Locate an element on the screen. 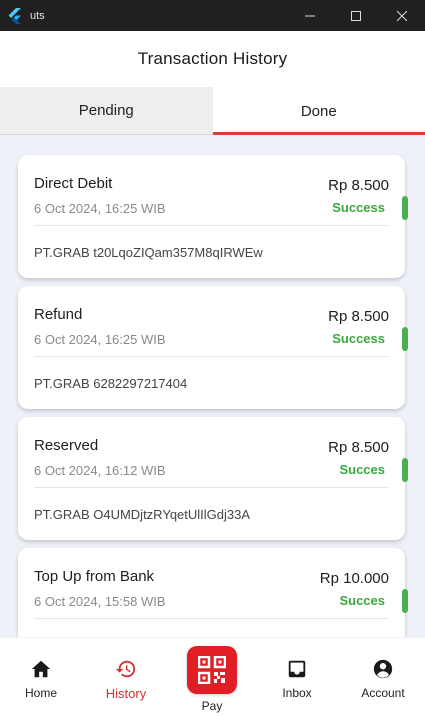 This screenshot has width=425, height=716. transaction-amount: Rp 10.000 is located at coordinates (354, 578).